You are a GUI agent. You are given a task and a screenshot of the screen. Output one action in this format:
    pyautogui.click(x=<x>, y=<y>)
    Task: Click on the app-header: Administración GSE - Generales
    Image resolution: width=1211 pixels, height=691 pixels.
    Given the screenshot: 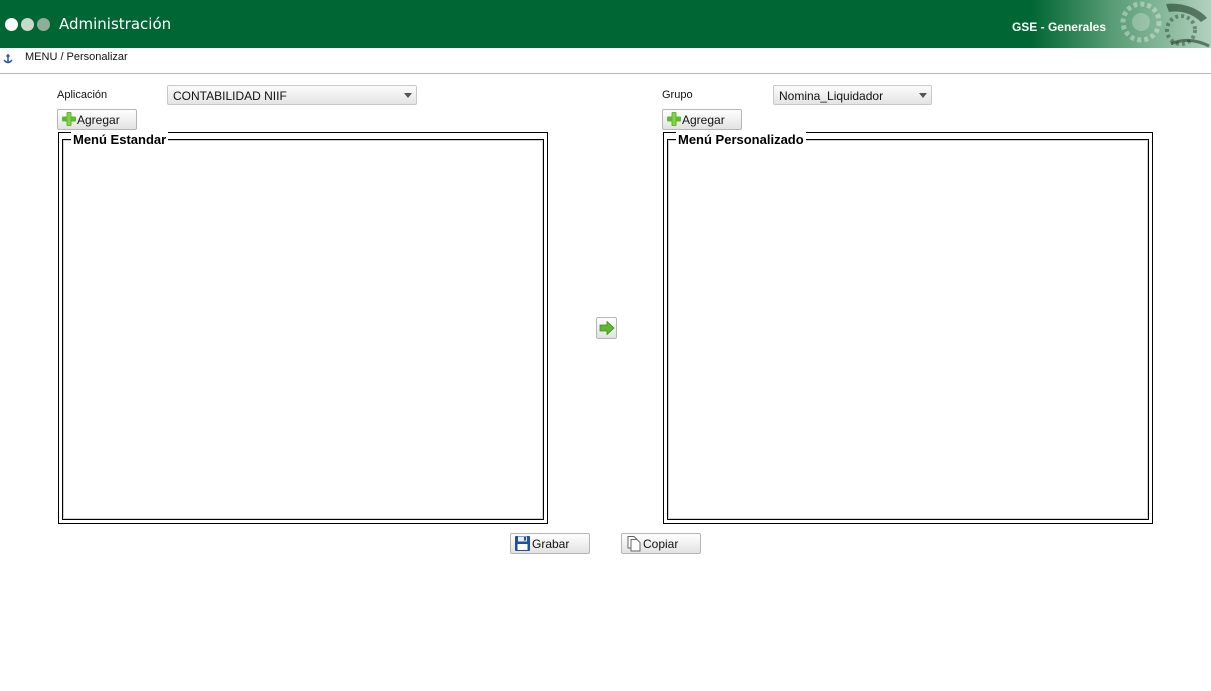 What is the action you would take?
    pyautogui.click(x=605, y=24)
    